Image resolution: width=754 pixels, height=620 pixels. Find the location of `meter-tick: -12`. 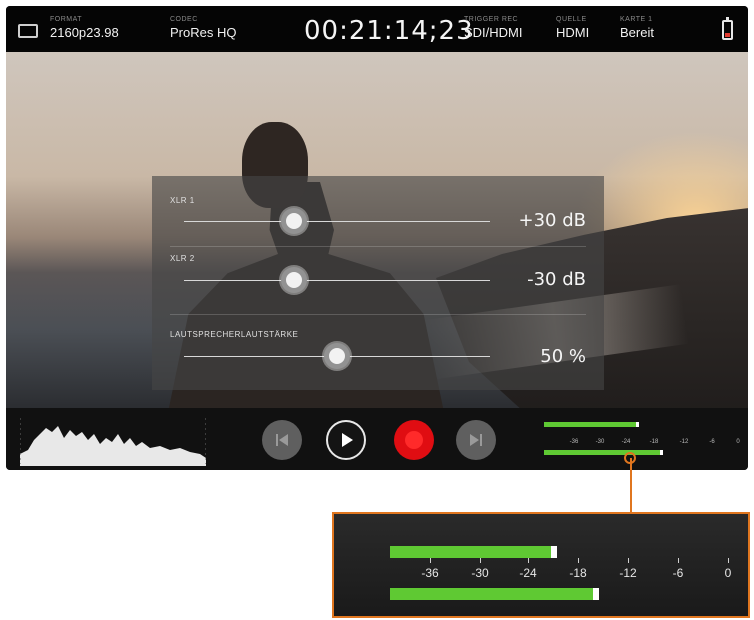

meter-tick: -12 is located at coordinates (684, 442).